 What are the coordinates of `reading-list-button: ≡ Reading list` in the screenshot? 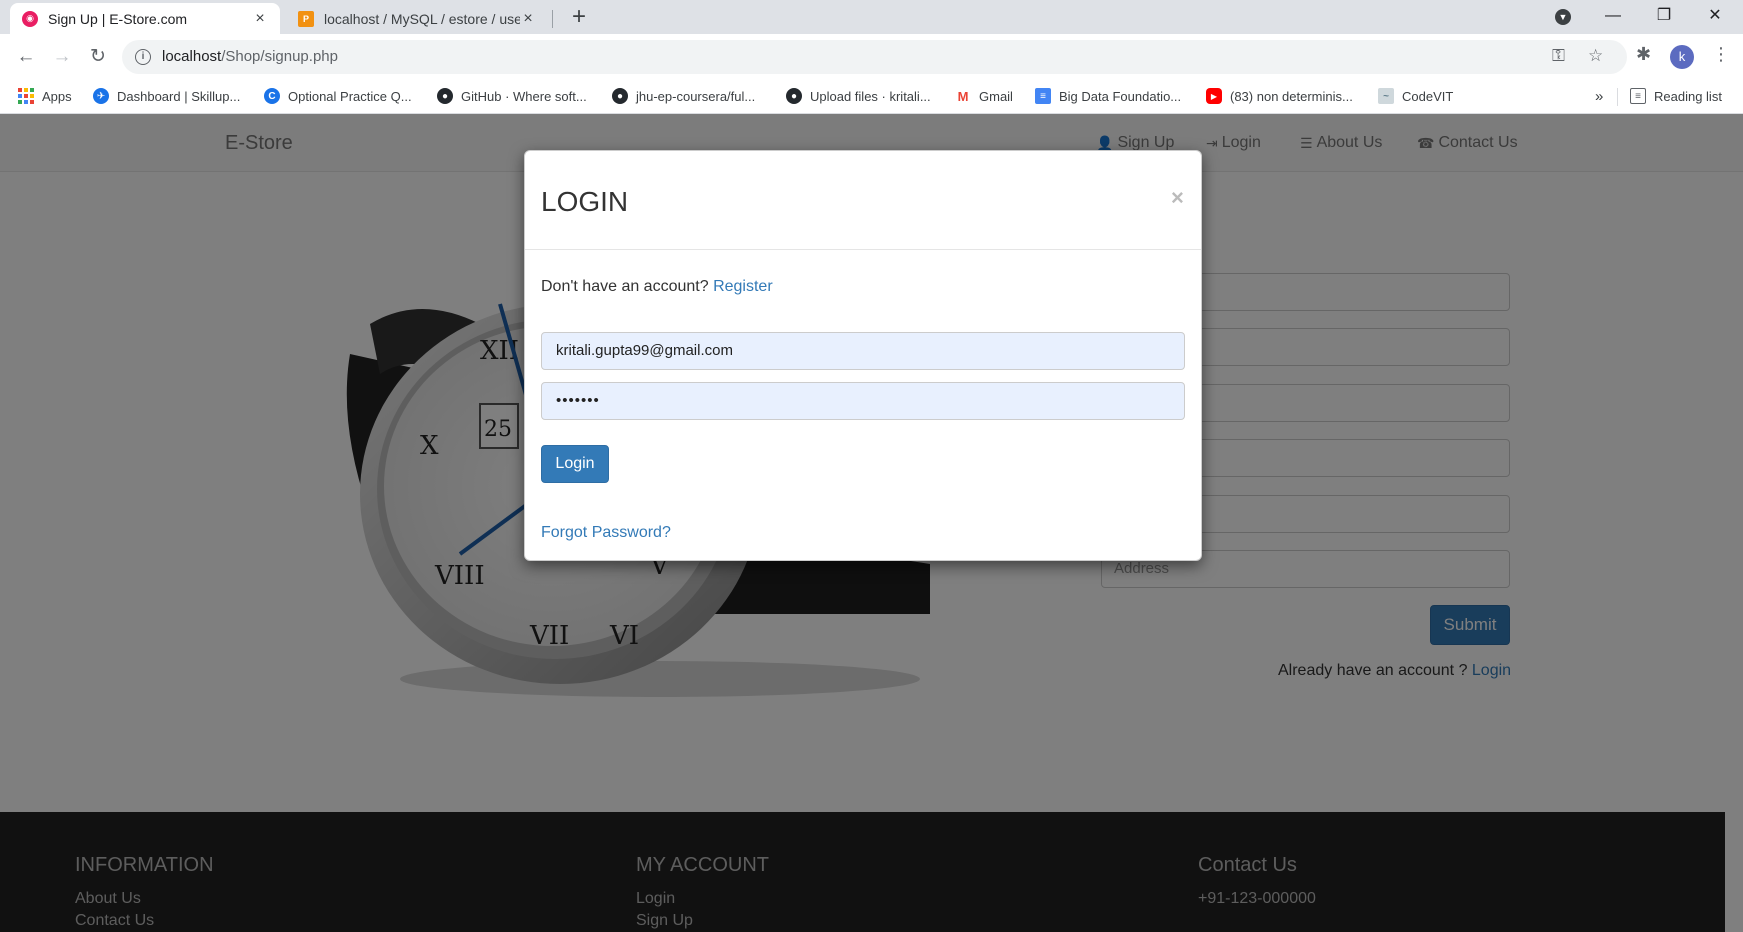 It's located at (1676, 96).